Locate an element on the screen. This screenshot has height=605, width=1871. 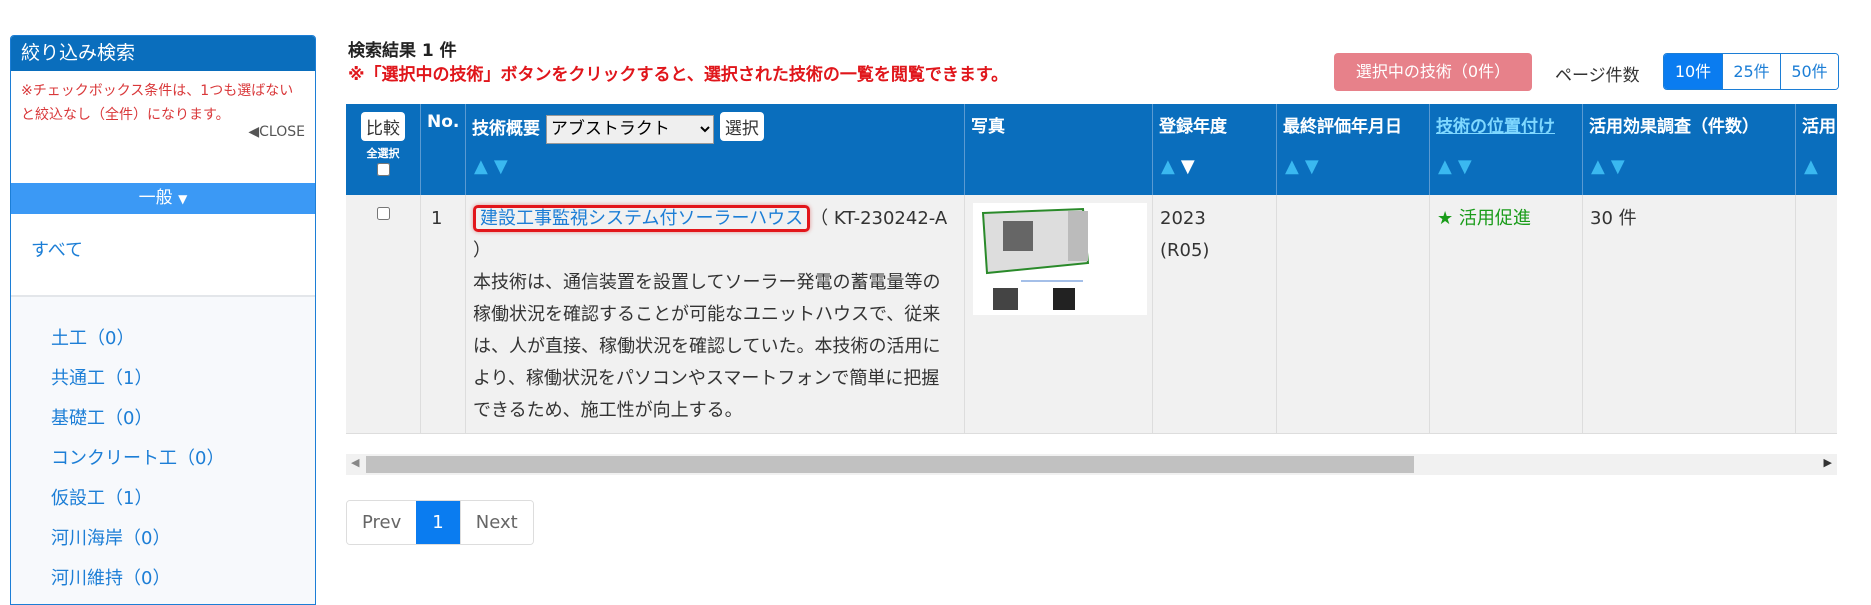
tech-photo is located at coordinates (1060, 259).